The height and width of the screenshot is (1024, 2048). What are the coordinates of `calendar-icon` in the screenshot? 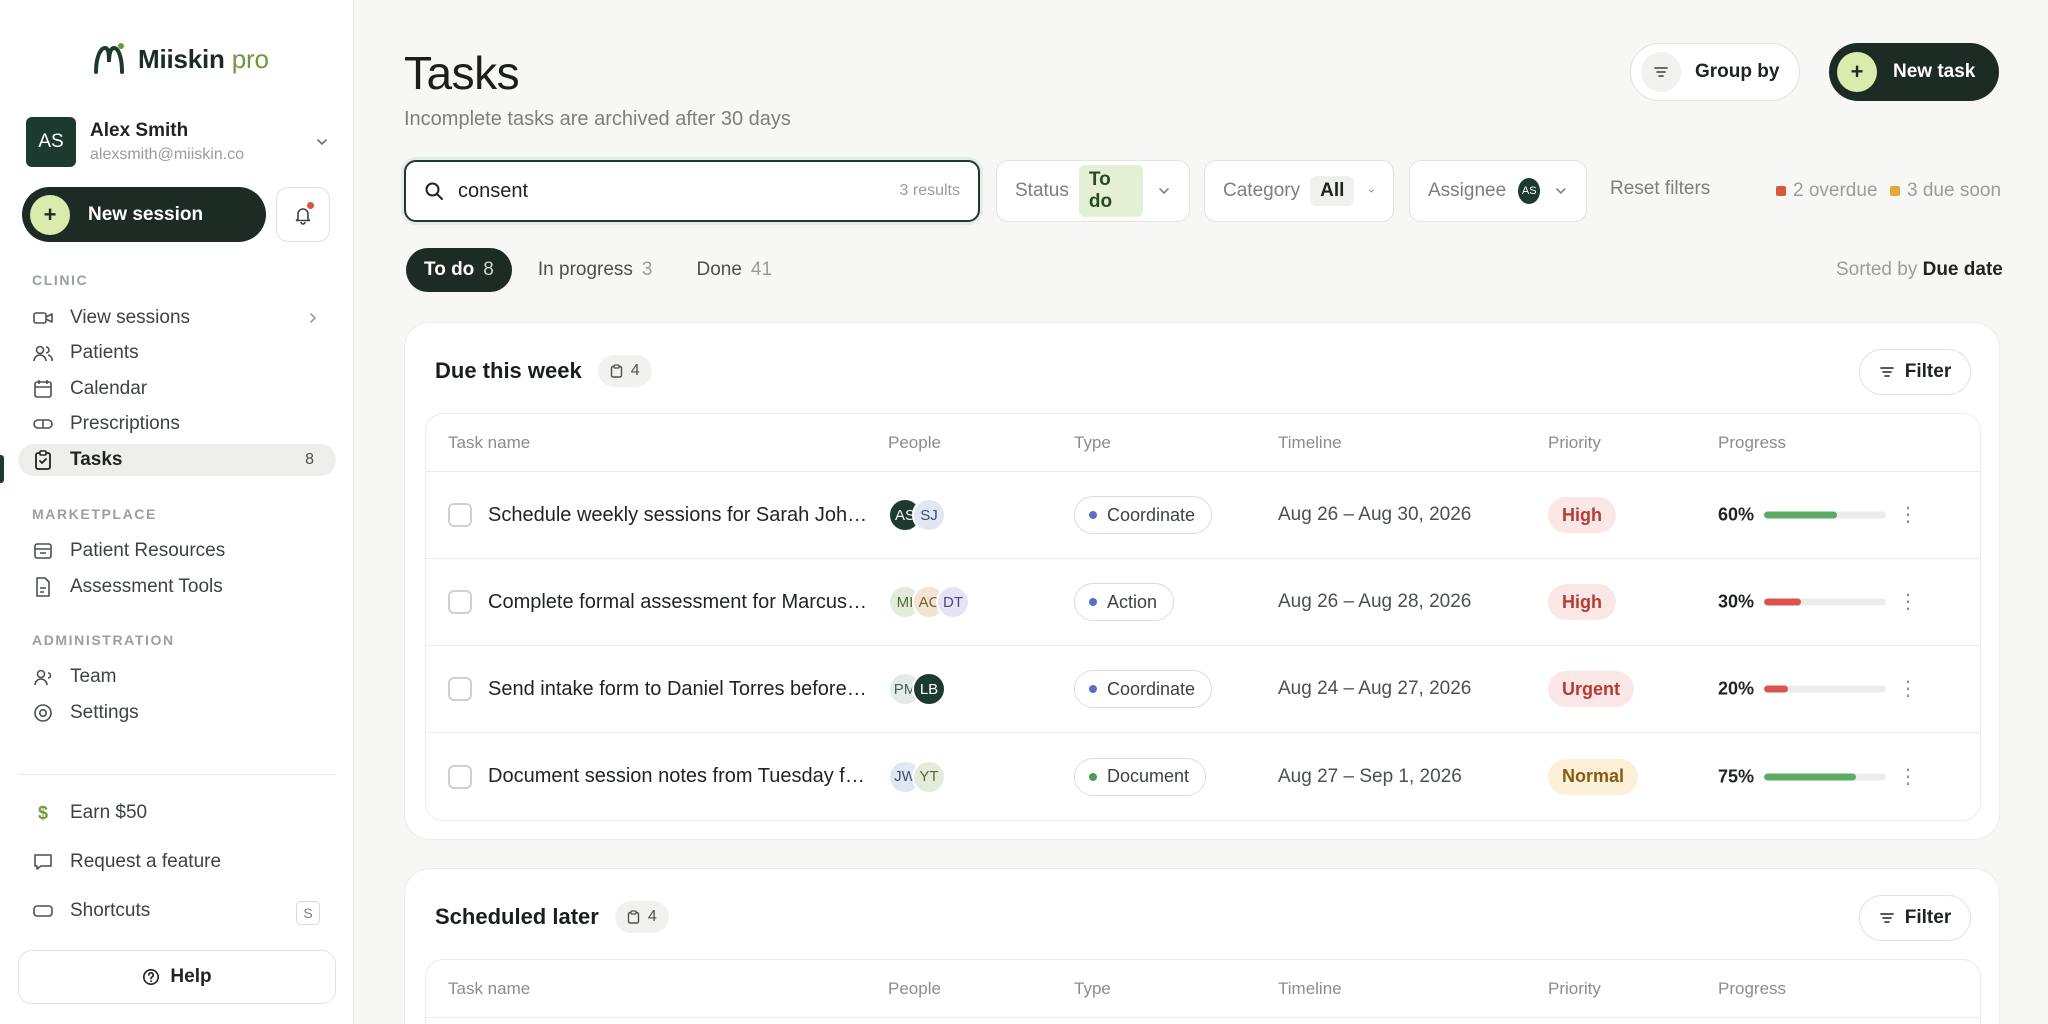 It's located at (43, 389).